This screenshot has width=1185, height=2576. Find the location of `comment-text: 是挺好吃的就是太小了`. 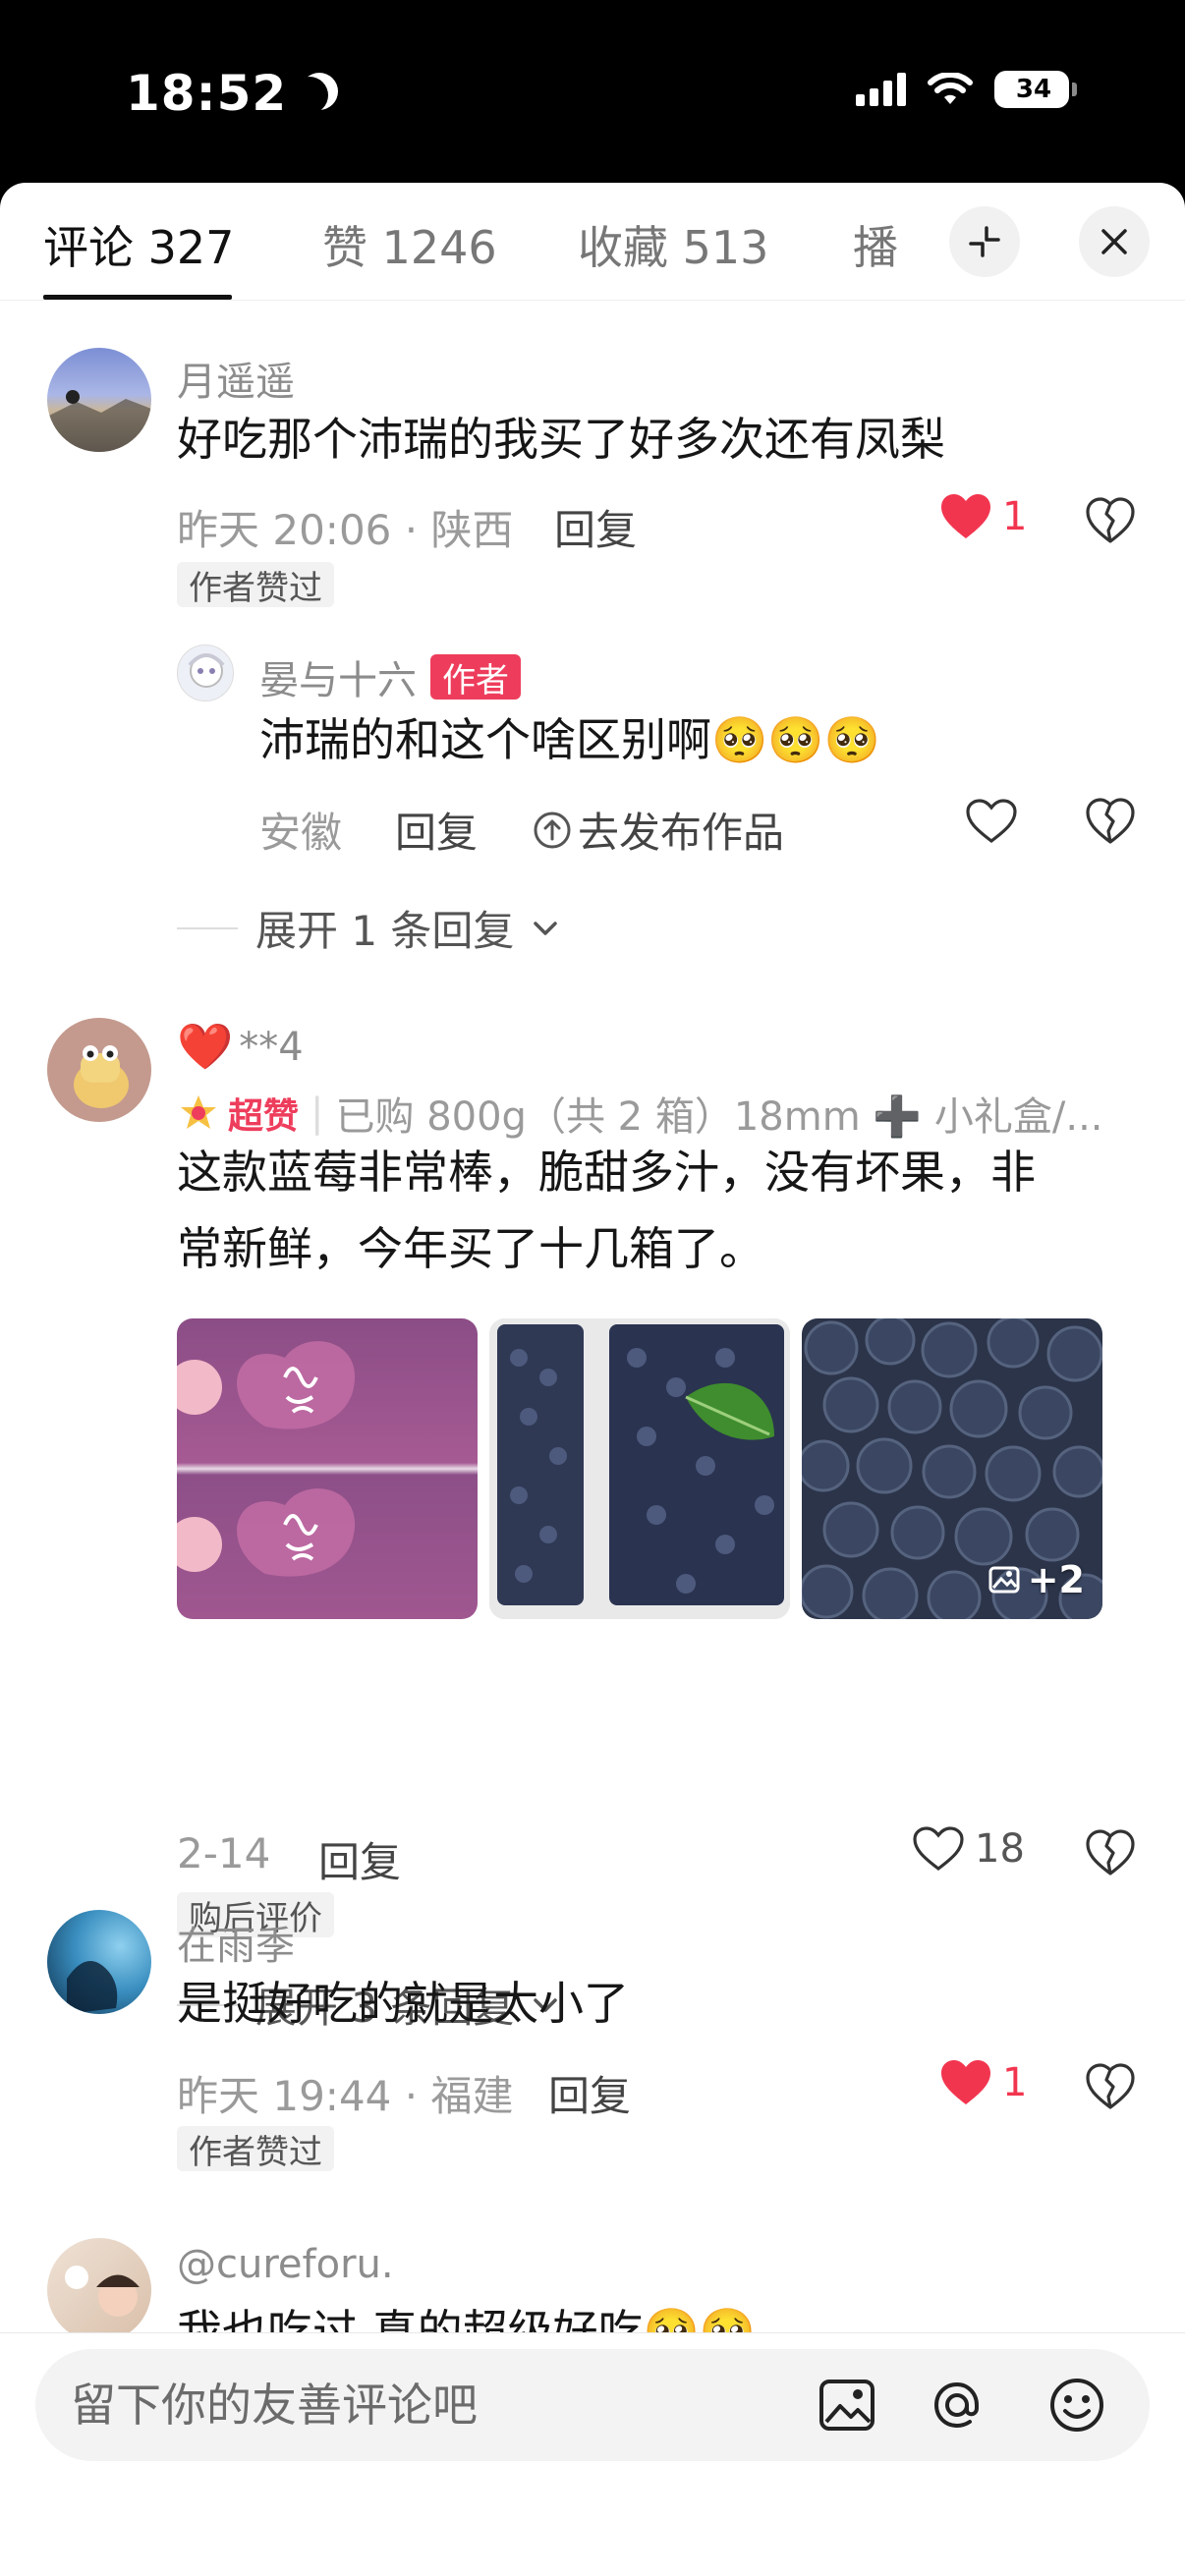

comment-text: 是挺好吃的就是太小了 is located at coordinates (403, 2003).